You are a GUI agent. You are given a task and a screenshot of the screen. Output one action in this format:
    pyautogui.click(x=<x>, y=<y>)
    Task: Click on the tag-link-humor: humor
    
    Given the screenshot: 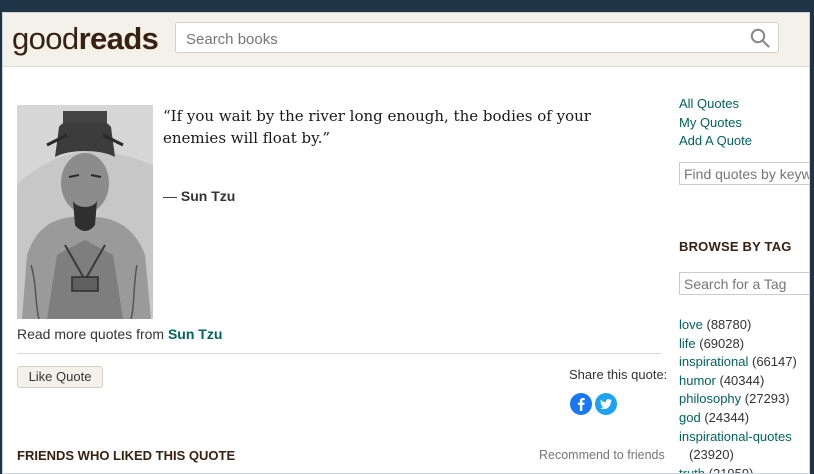 What is the action you would take?
    pyautogui.click(x=697, y=380)
    